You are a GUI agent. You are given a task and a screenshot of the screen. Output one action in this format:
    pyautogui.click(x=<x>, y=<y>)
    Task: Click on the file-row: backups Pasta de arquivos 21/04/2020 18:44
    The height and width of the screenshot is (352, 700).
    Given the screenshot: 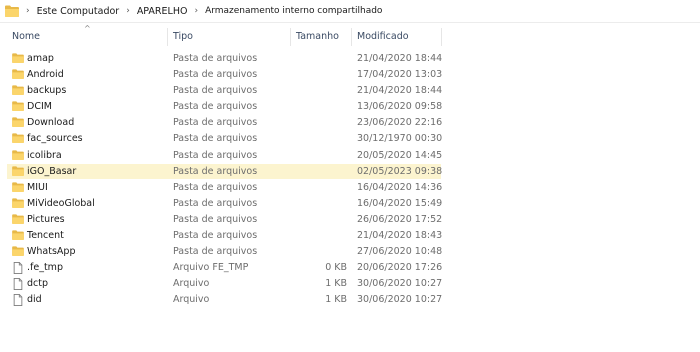 What is the action you would take?
    pyautogui.click(x=350, y=91)
    